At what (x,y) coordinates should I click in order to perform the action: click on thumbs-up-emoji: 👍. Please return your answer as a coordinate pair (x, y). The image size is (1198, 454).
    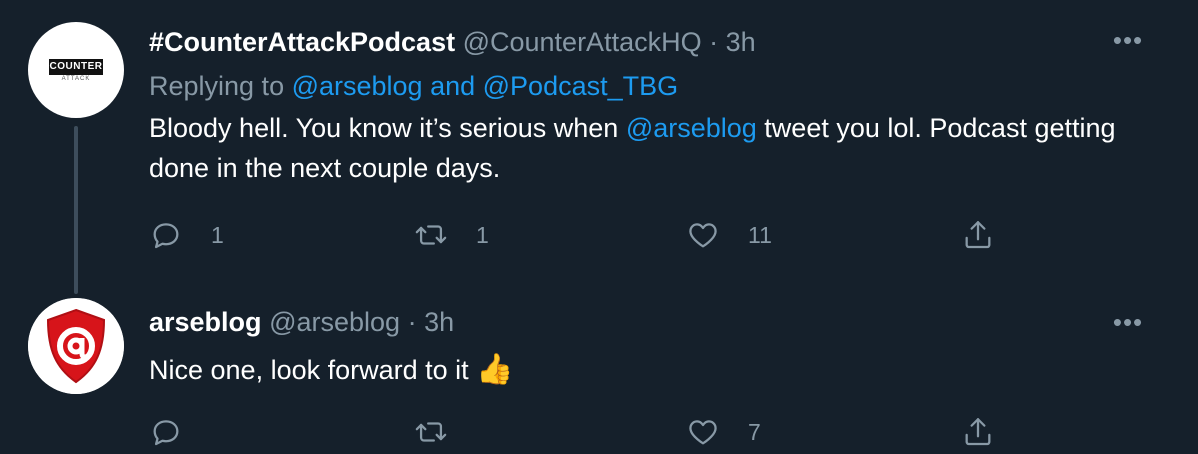
    Looking at the image, I should click on (495, 369).